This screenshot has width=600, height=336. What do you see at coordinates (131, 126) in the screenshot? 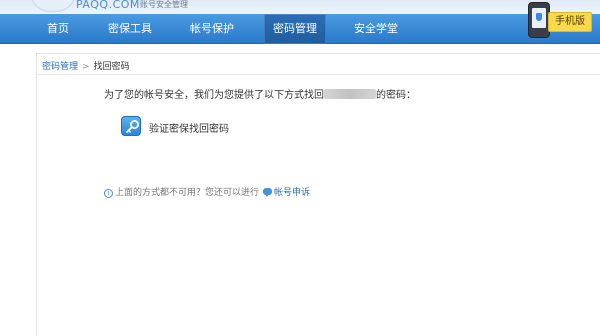
I see `key-icon` at bounding box center [131, 126].